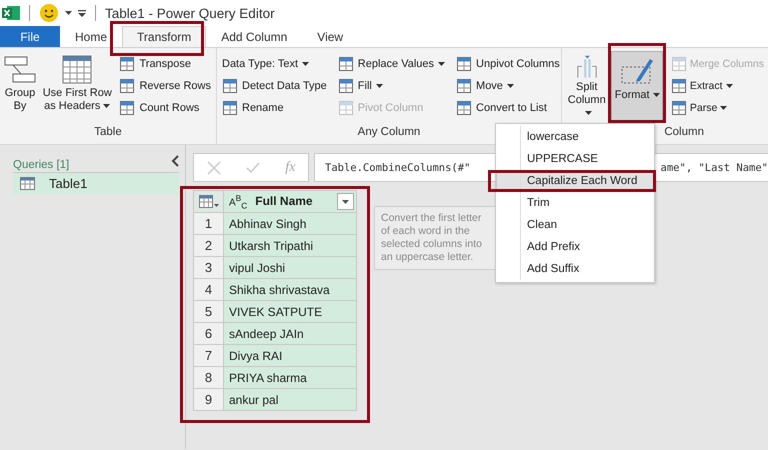 This screenshot has width=768, height=450. I want to click on tooltip: Convert the first letter of each word in the selected columns into an uppercase letter., so click(436, 238).